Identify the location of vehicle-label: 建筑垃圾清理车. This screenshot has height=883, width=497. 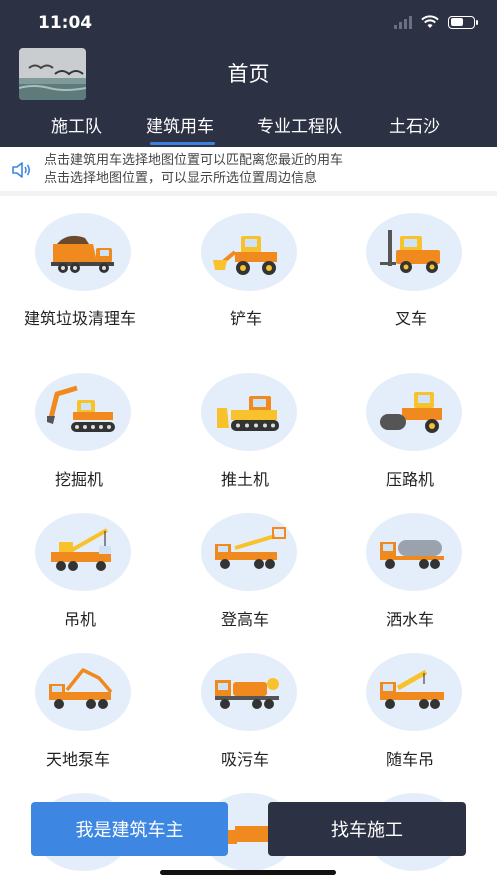
(80, 318).